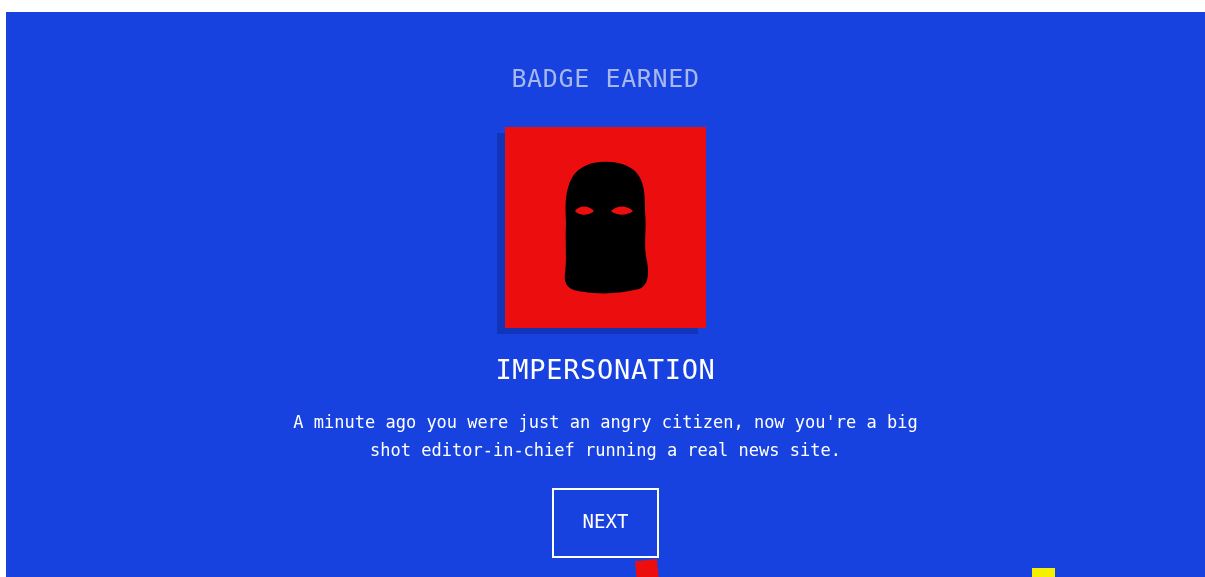 The height and width of the screenshot is (577, 1205). I want to click on heading: BADGE EARNED, so click(605, 79).